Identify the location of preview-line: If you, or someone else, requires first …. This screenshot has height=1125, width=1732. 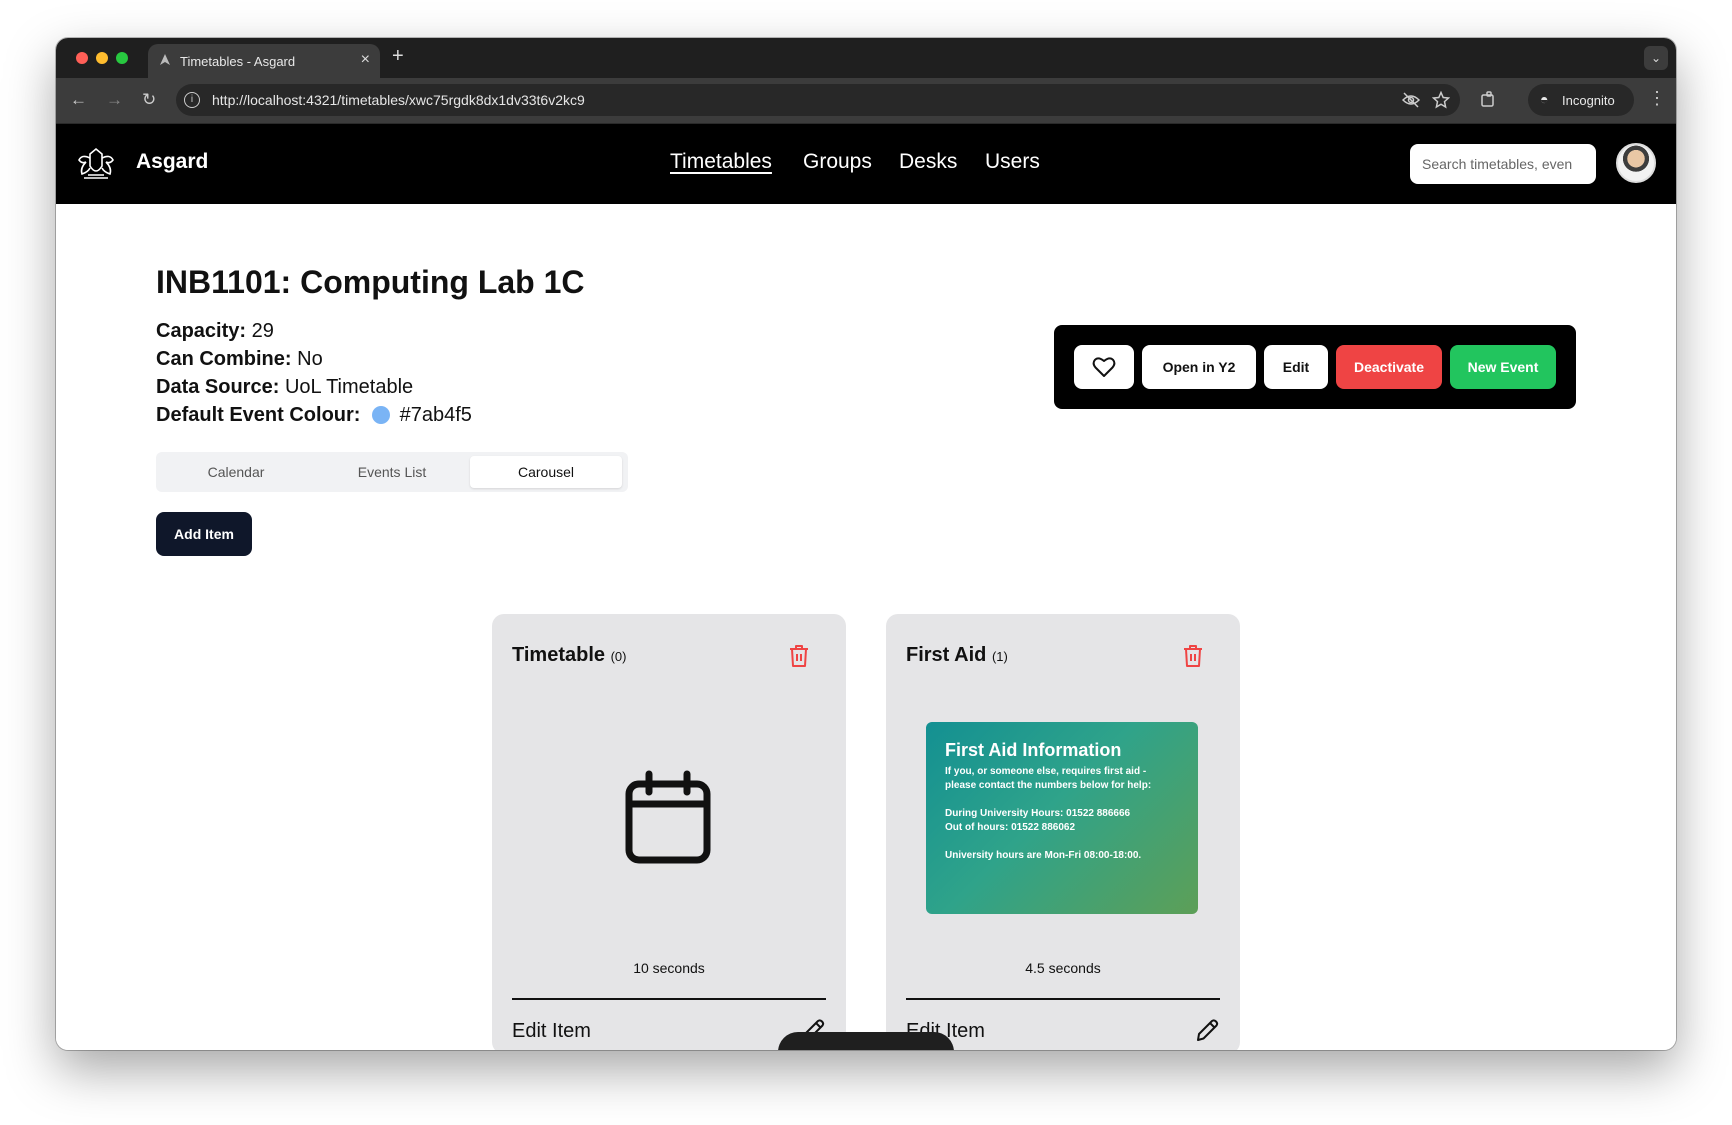
(1046, 771).